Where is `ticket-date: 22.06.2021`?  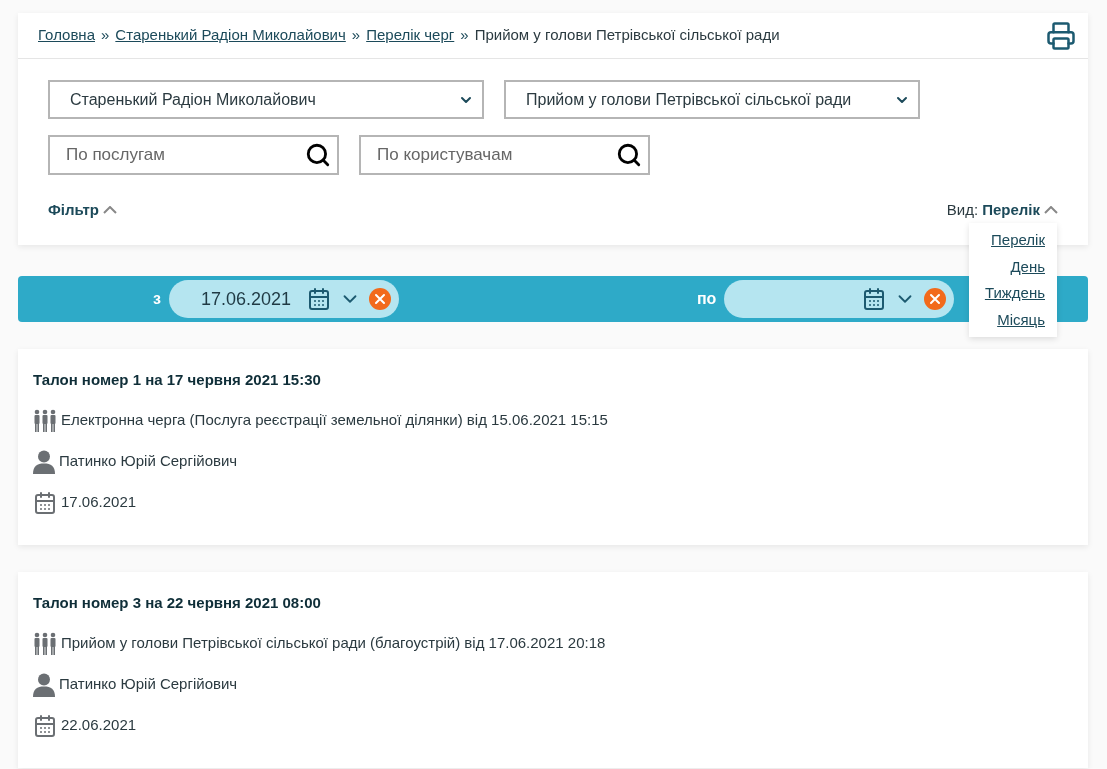
ticket-date: 22.06.2021 is located at coordinates (99, 725).